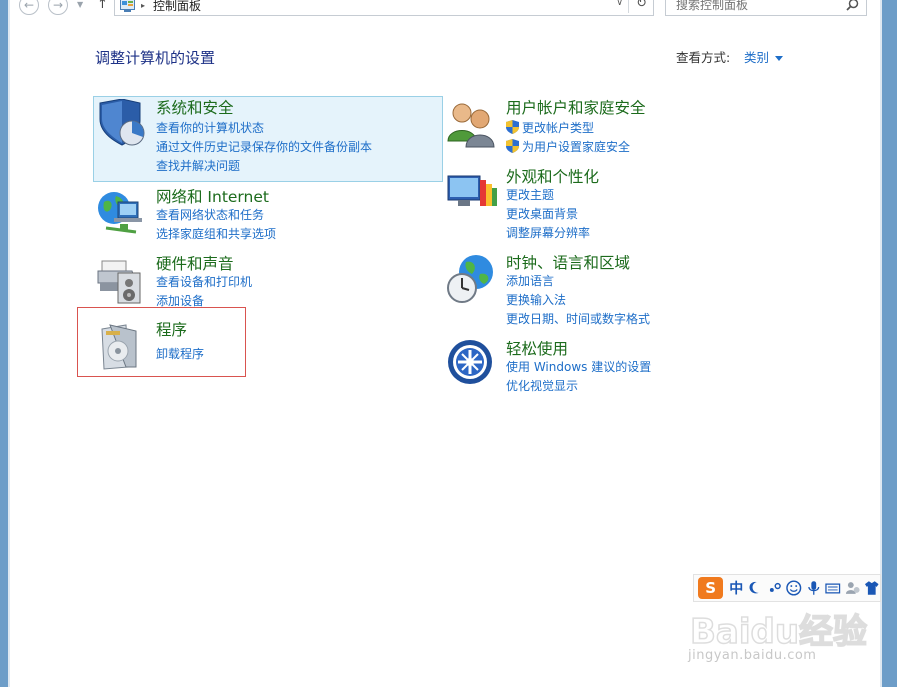 The width and height of the screenshot is (897, 687). What do you see at coordinates (195, 263) in the screenshot?
I see `category-title: 硬件和声音` at bounding box center [195, 263].